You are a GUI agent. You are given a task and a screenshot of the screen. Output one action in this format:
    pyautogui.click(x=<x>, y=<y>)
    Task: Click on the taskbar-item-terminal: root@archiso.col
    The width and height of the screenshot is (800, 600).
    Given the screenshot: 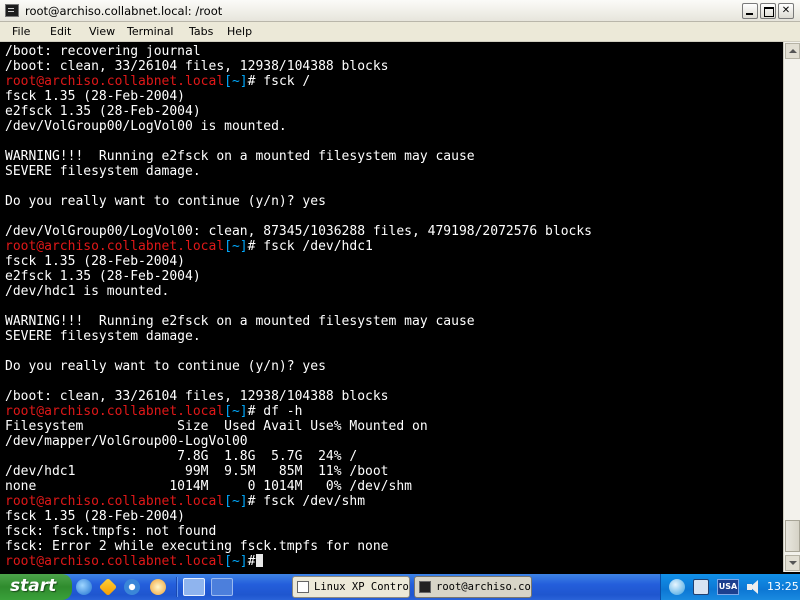 What is the action you would take?
    pyautogui.click(x=473, y=587)
    